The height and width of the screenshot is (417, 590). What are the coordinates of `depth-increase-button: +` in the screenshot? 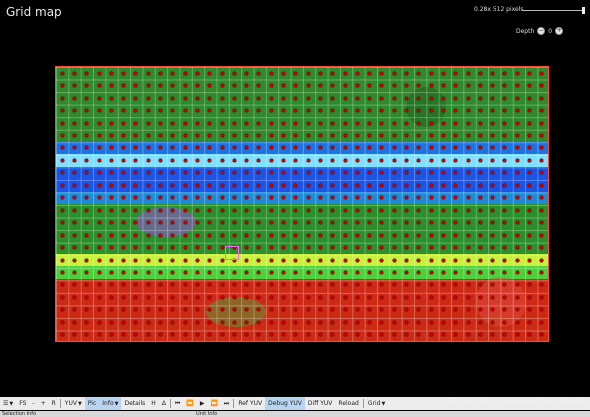 It's located at (559, 31).